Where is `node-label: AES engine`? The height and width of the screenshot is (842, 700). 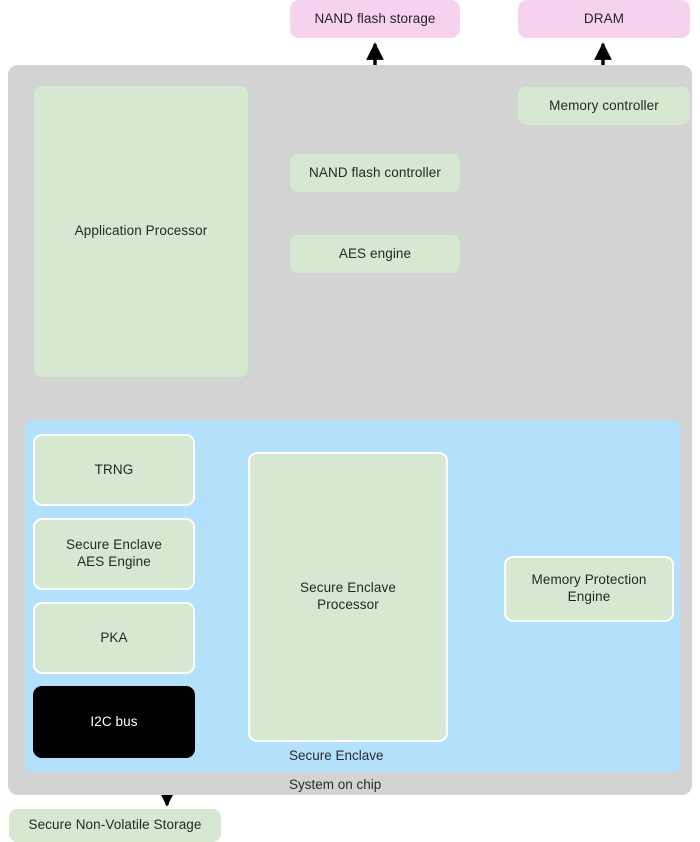
node-label: AES engine is located at coordinates (375, 253).